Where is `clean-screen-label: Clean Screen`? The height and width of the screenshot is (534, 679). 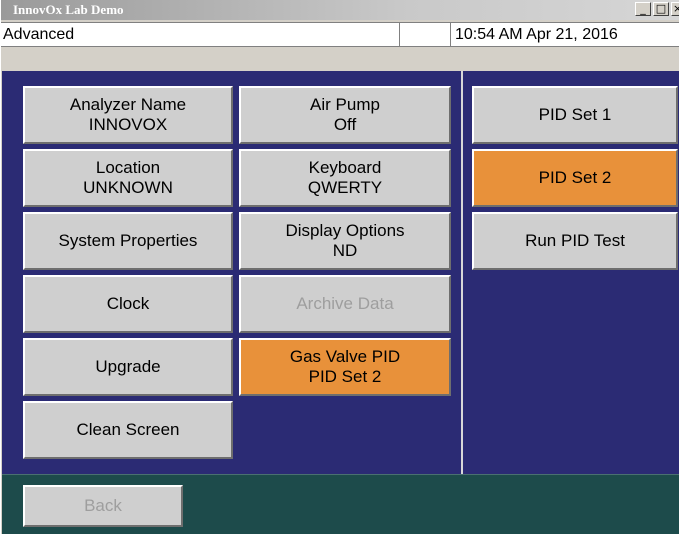 clean-screen-label: Clean Screen is located at coordinates (128, 429).